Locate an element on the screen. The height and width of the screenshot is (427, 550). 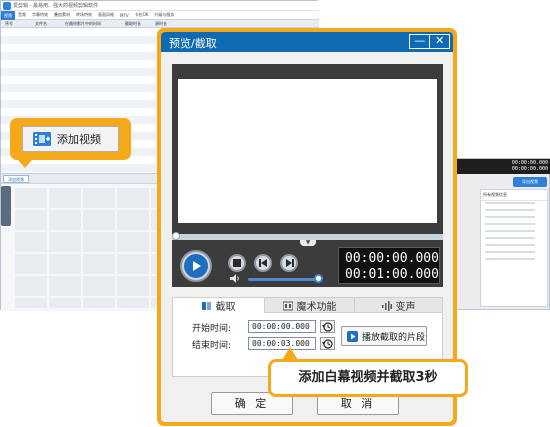
tab-voice: 变声 is located at coordinates (398, 305).